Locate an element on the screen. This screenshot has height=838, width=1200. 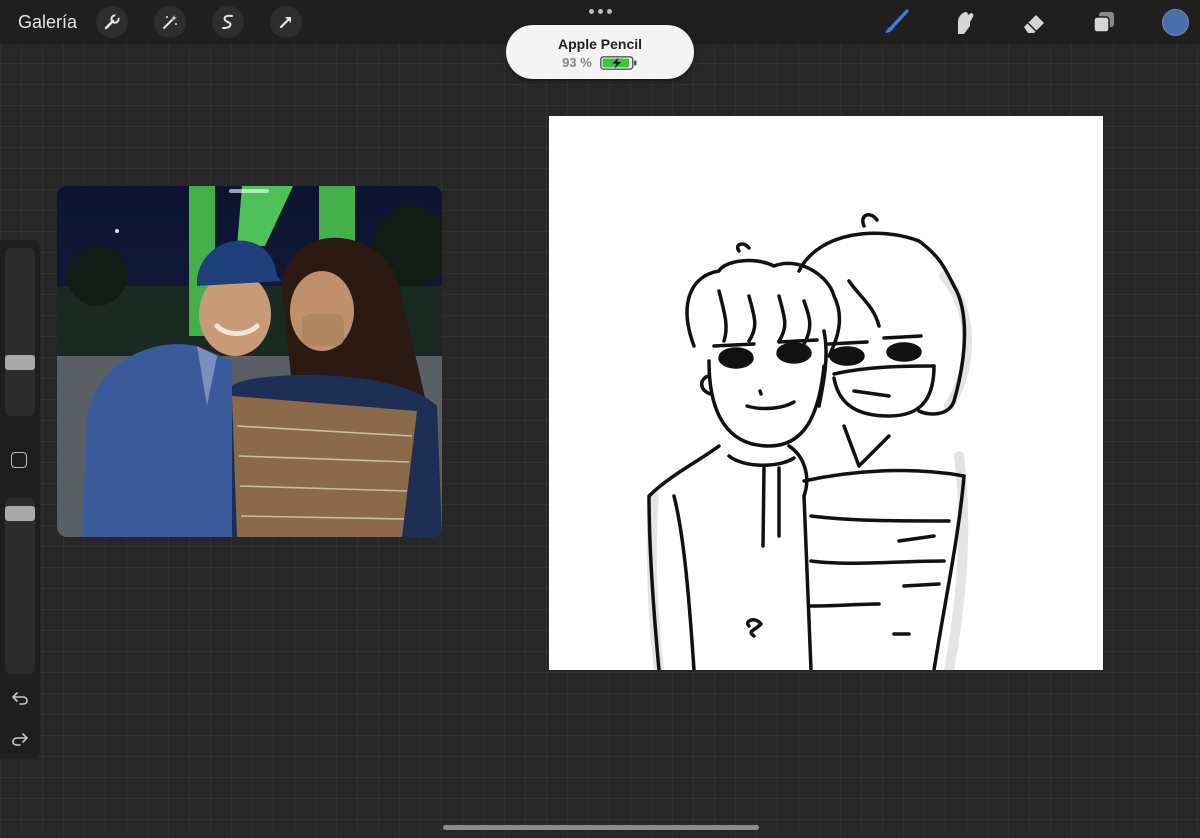
brush-tool-button is located at coordinates (896, 22).